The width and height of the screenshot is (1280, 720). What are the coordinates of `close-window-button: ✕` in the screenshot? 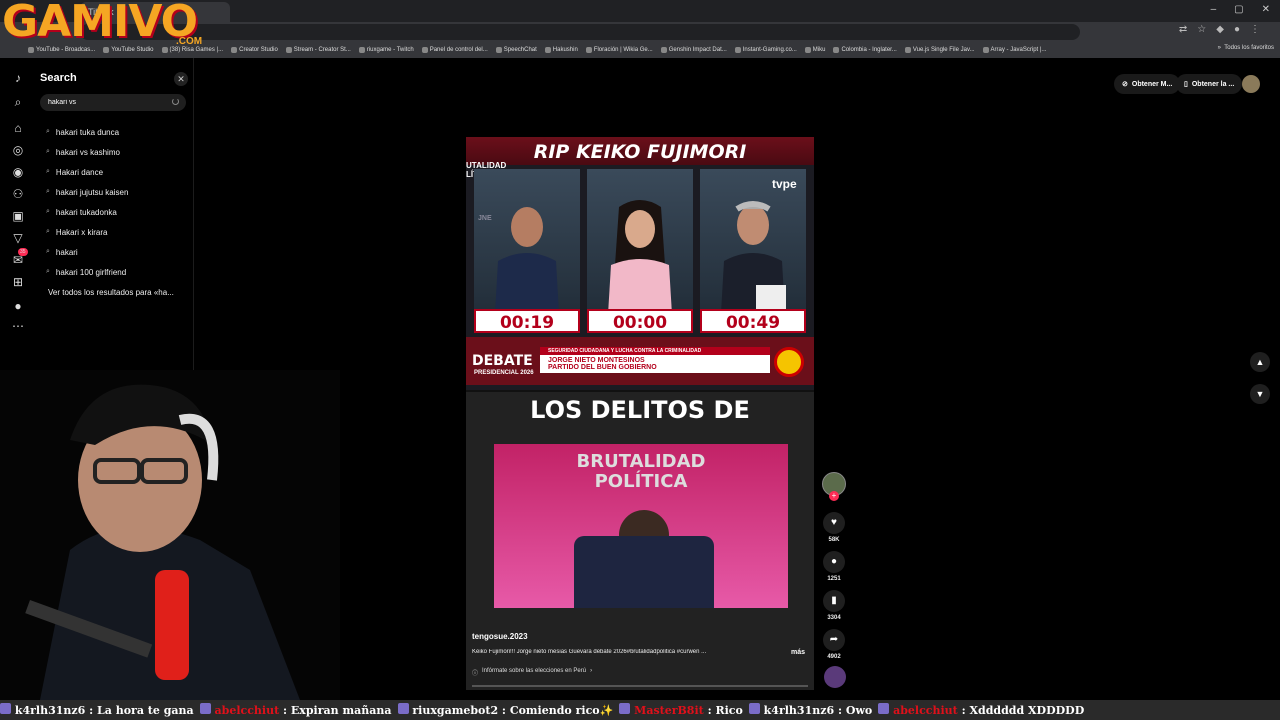 It's located at (1266, 9).